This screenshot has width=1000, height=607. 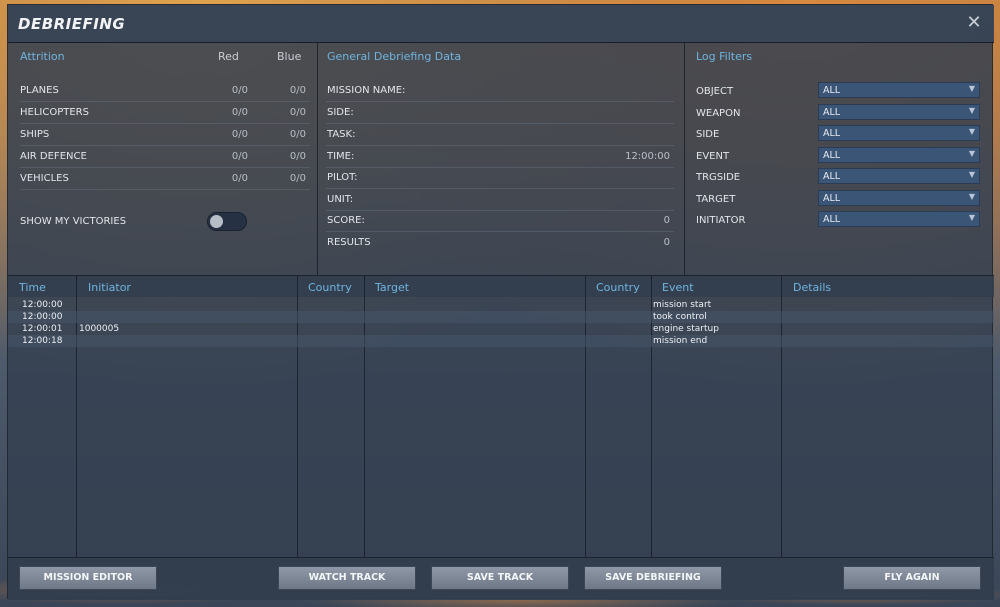 I want to click on general-label: MISSION NAME:, so click(x=366, y=90).